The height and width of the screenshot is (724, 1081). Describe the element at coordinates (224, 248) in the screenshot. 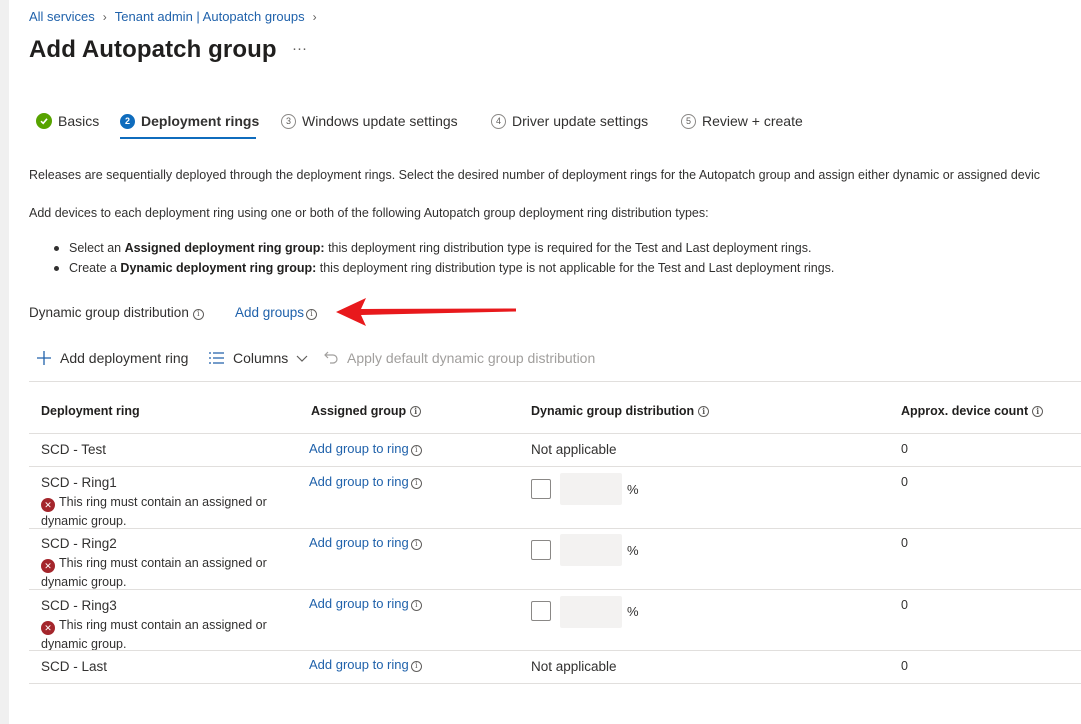

I see `bullet-bold: Assigned deployment ring group:` at that location.